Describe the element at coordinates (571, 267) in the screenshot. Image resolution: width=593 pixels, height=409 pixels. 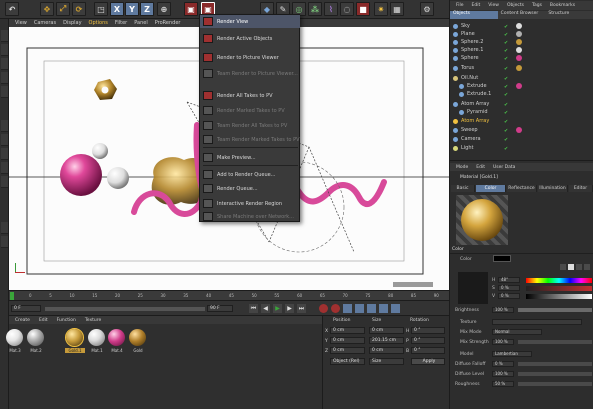
I see `spectrum-icon` at that location.